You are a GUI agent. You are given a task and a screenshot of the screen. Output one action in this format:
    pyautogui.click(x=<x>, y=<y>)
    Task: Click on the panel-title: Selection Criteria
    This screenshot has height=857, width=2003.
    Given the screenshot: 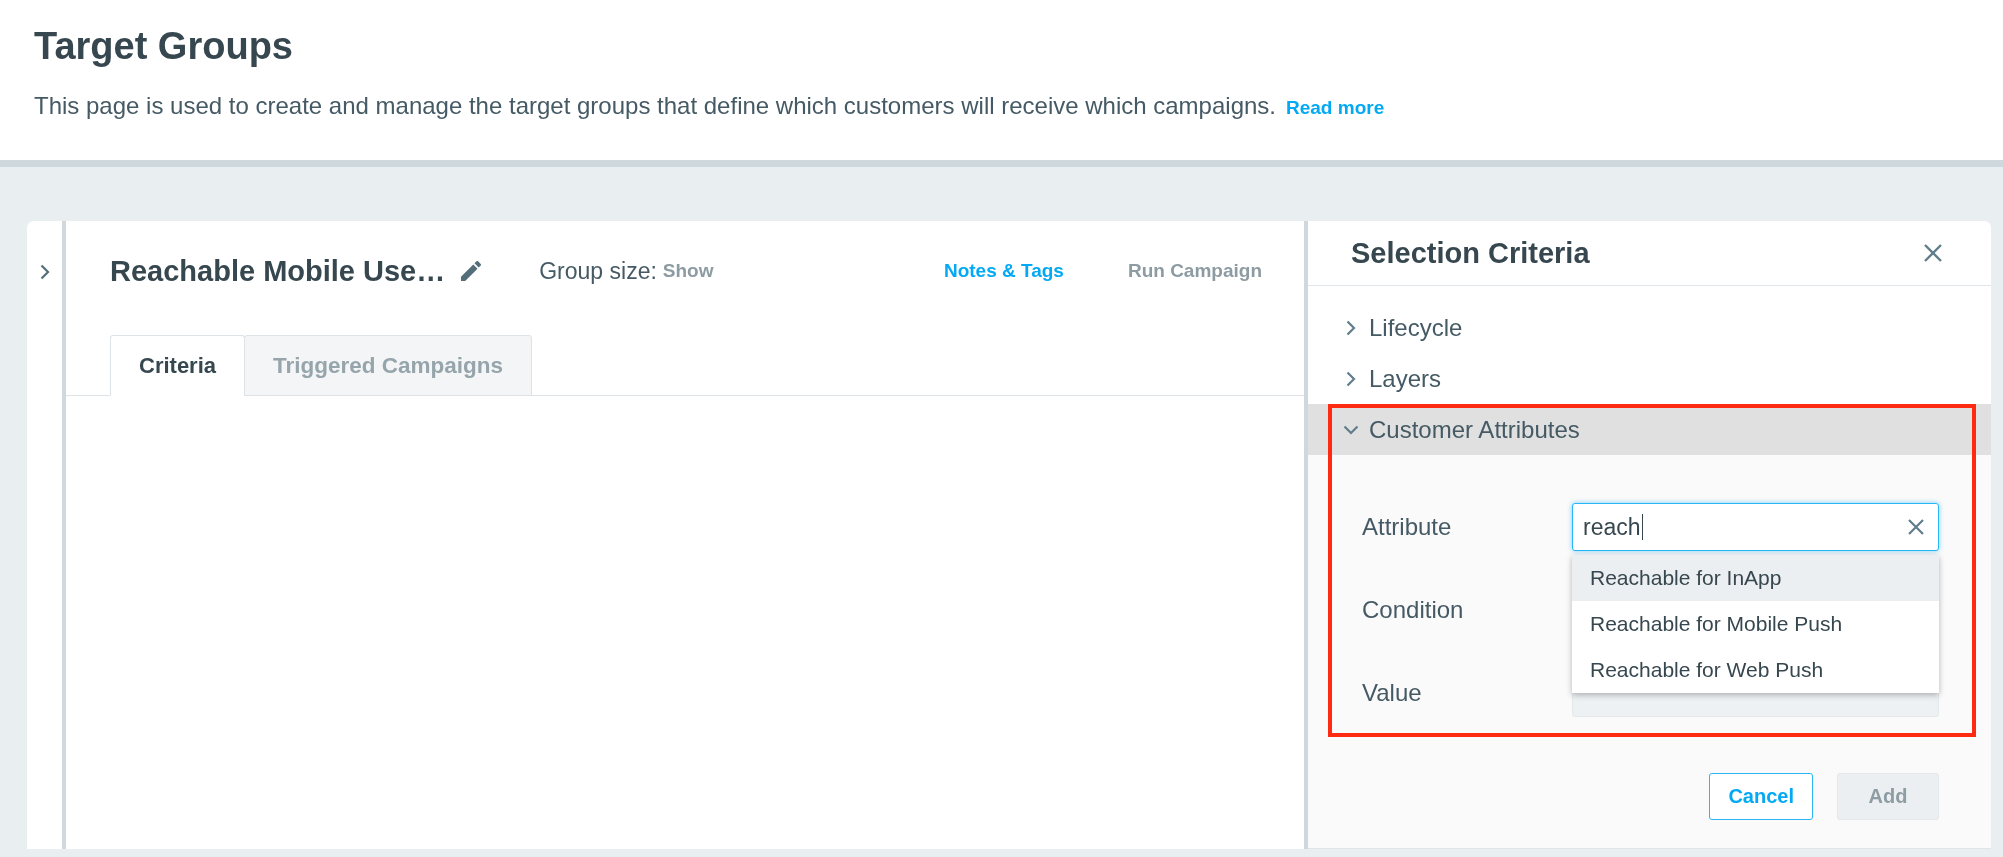 What is the action you would take?
    pyautogui.click(x=1470, y=253)
    